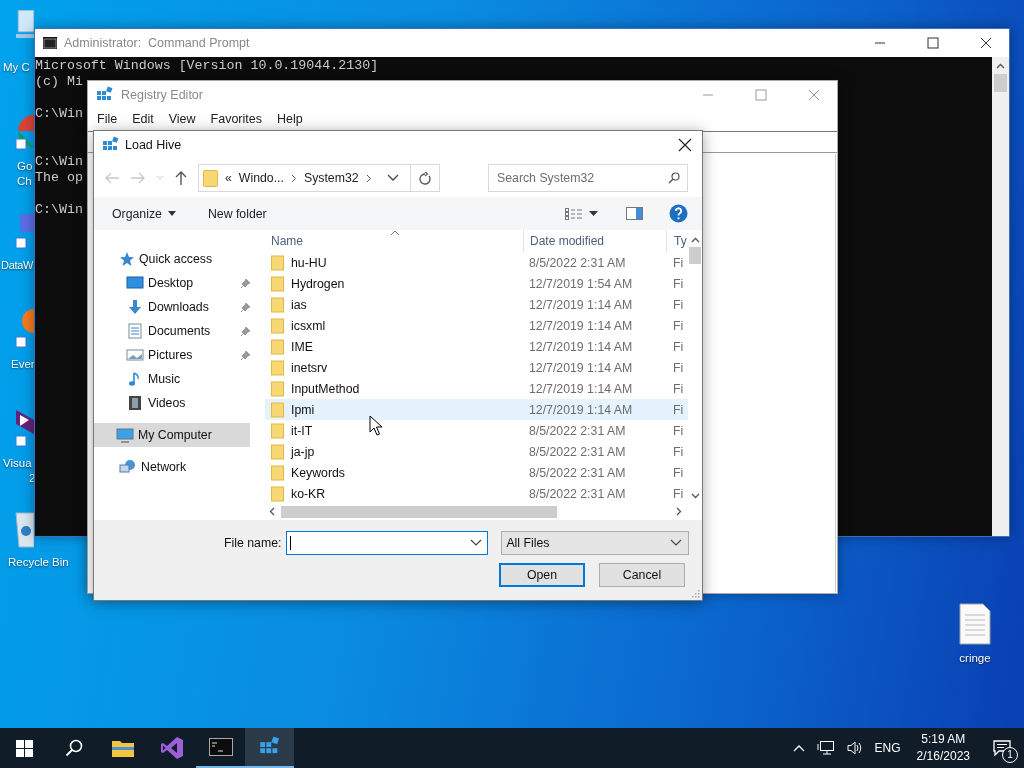  I want to click on desktop-icon, so click(135, 283).